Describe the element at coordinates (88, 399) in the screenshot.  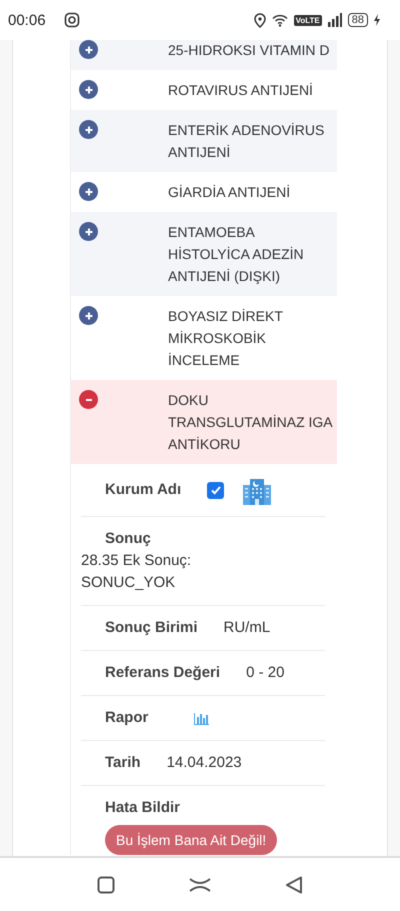
I see `collapse-icon` at that location.